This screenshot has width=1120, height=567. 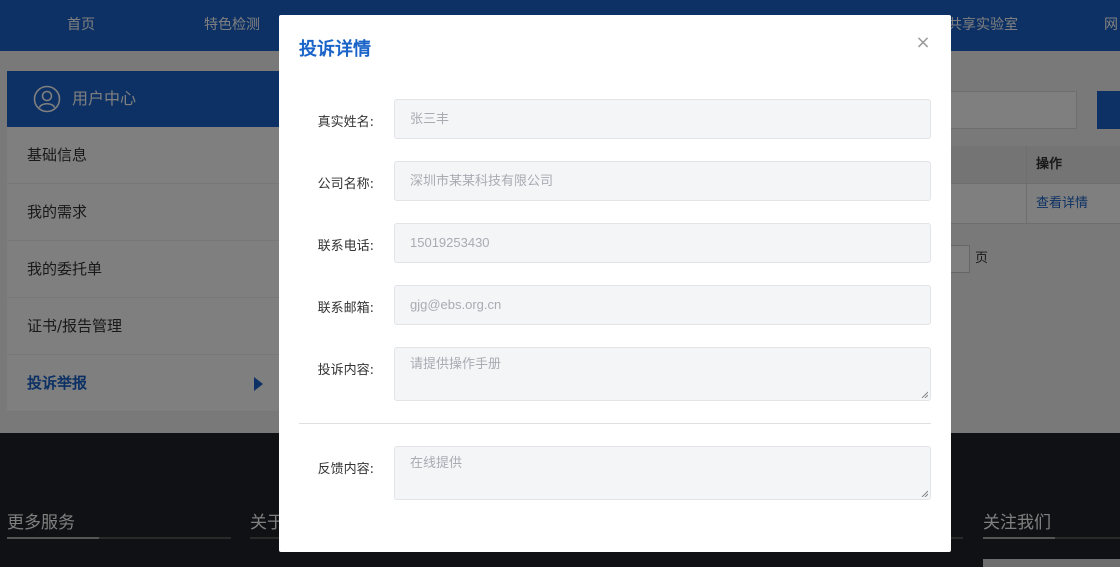 What do you see at coordinates (345, 308) in the screenshot?
I see `field-label: 联系邮箱:` at bounding box center [345, 308].